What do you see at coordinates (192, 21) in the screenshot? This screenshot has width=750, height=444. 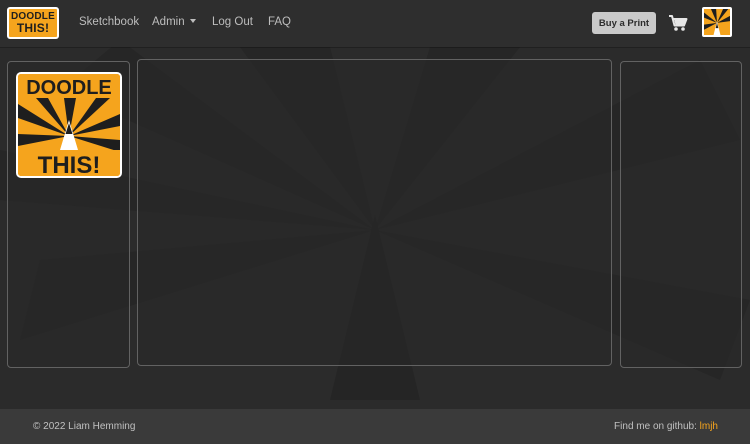 I see `chevron-down-icon` at bounding box center [192, 21].